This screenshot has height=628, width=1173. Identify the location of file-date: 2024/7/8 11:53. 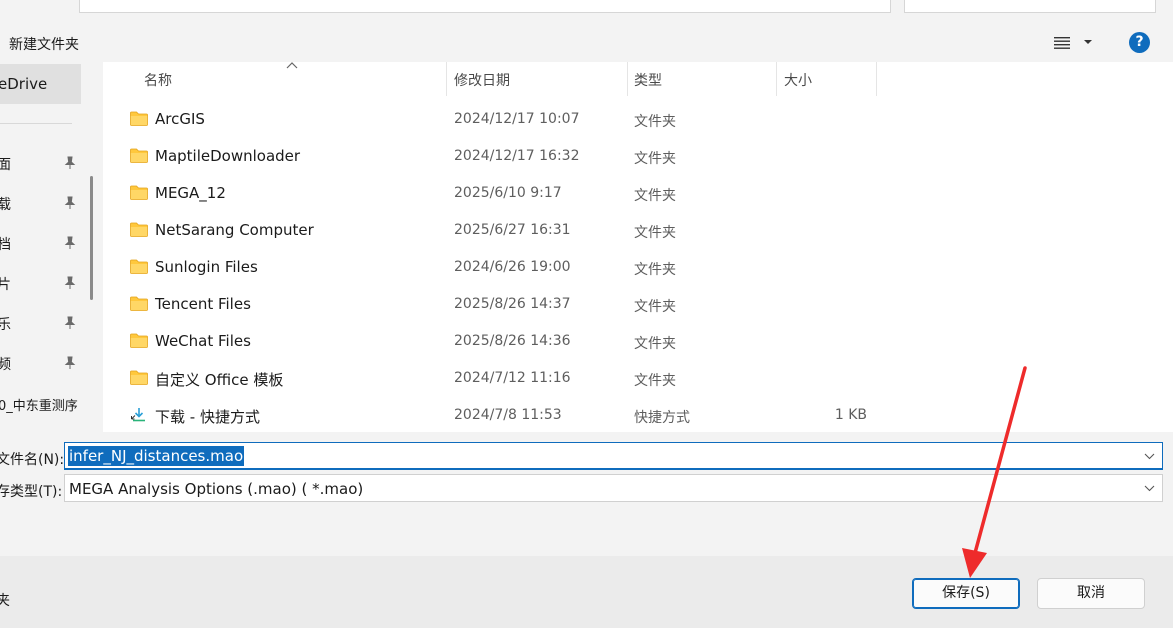
(508, 415).